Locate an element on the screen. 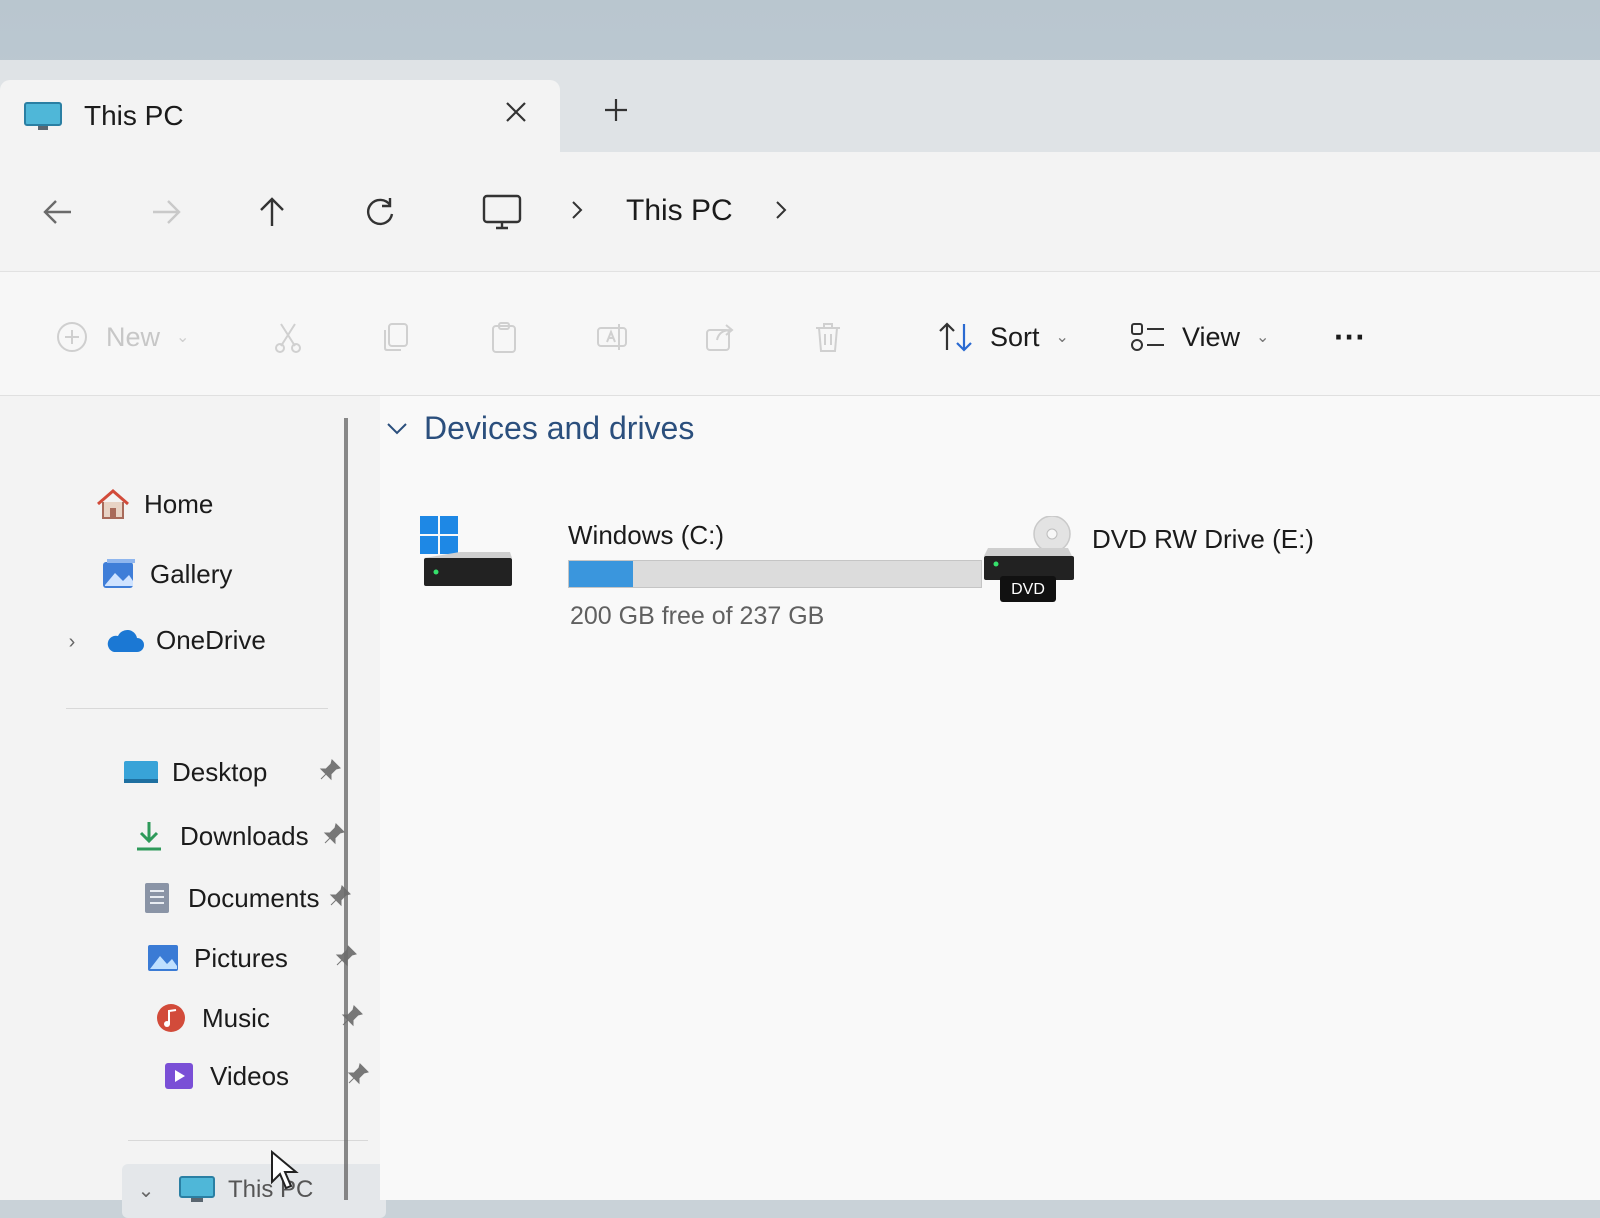 The width and height of the screenshot is (1600, 1218). chevron-down-icon is located at coordinates (397, 429).